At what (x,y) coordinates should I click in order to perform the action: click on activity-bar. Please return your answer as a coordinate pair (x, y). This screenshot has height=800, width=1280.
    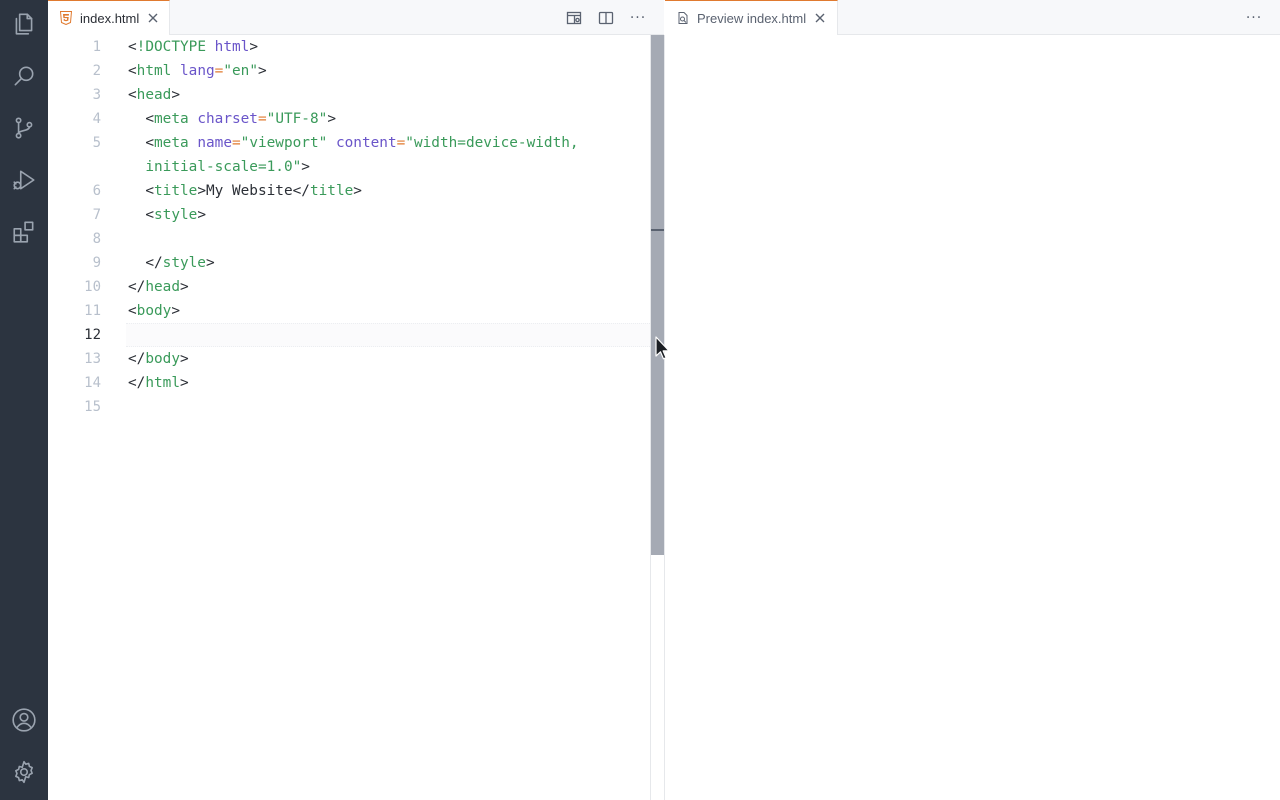
    Looking at the image, I should click on (24, 400).